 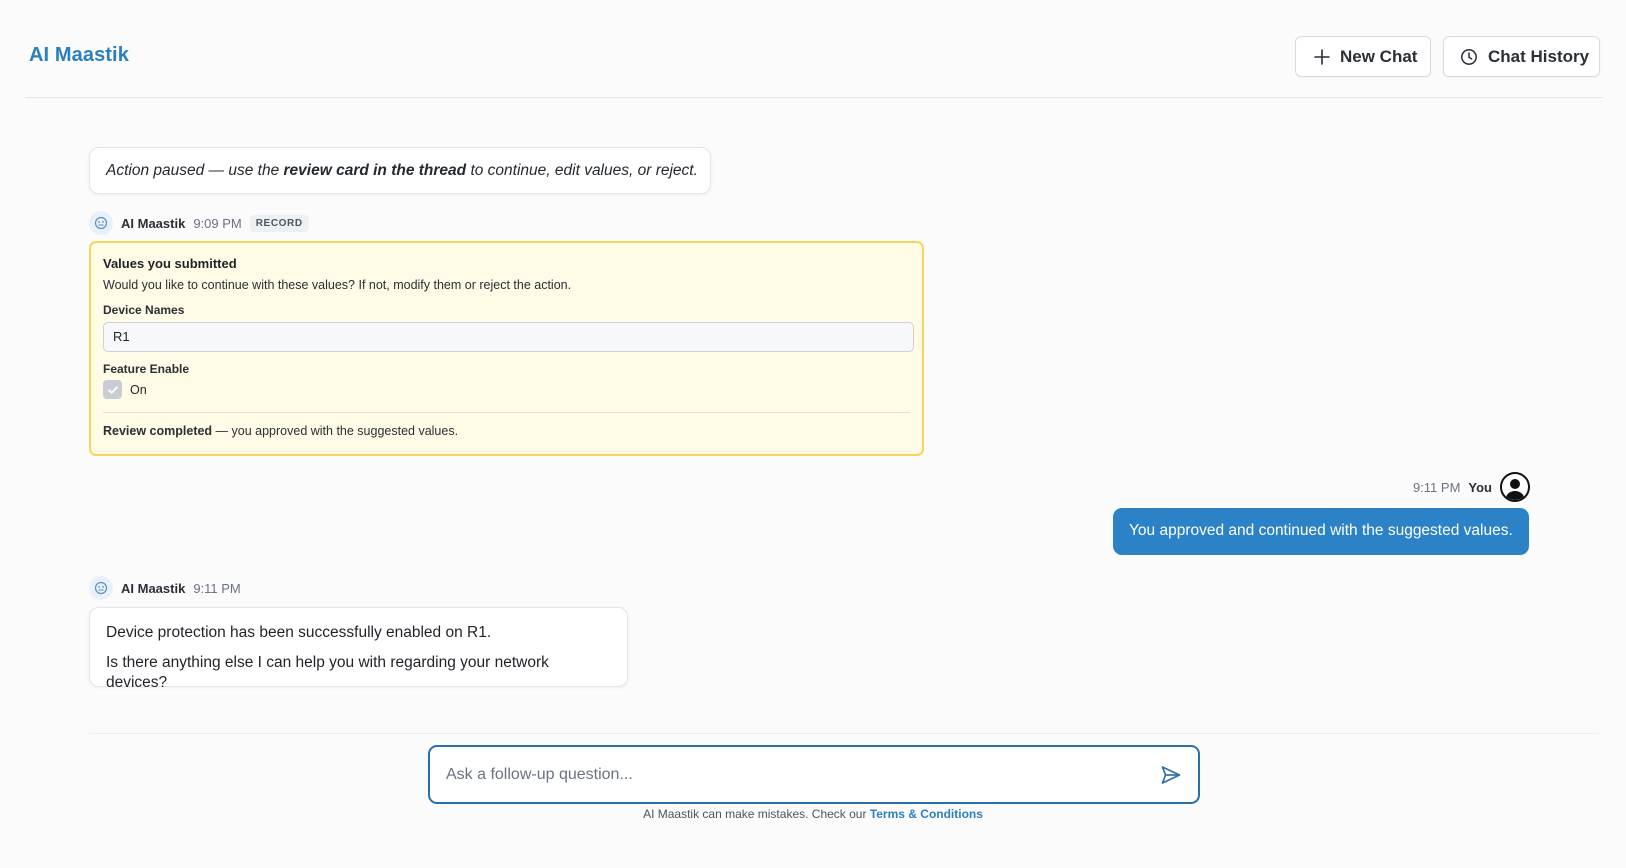 I want to click on feature-enable-checkbox, so click(x=112, y=389).